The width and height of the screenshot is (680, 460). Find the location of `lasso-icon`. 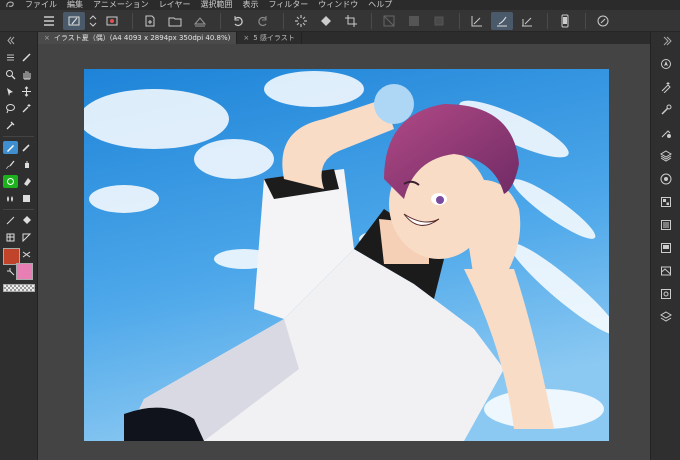

lasso-icon is located at coordinates (10, 108).